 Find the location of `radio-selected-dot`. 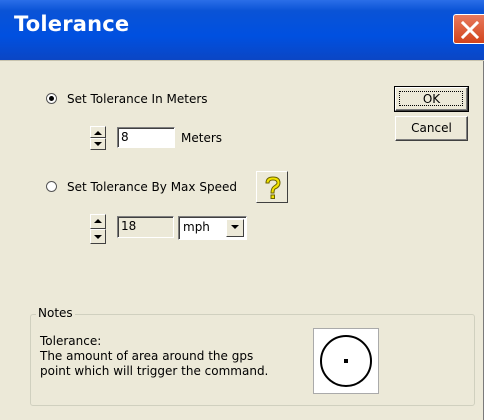

radio-selected-dot is located at coordinates (51, 98).